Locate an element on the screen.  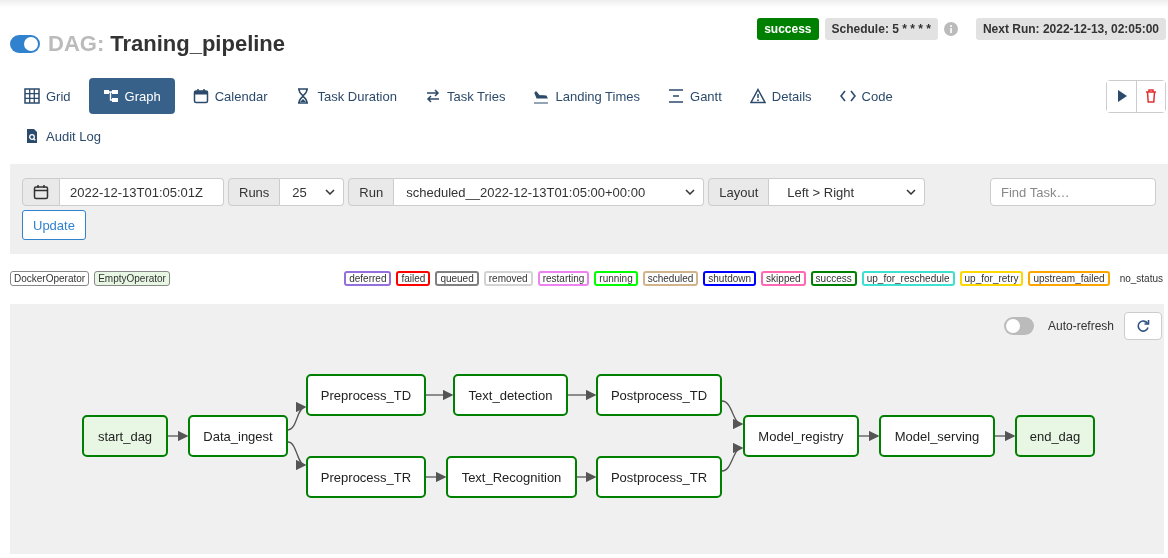
state-tag: deferred is located at coordinates (368, 278).